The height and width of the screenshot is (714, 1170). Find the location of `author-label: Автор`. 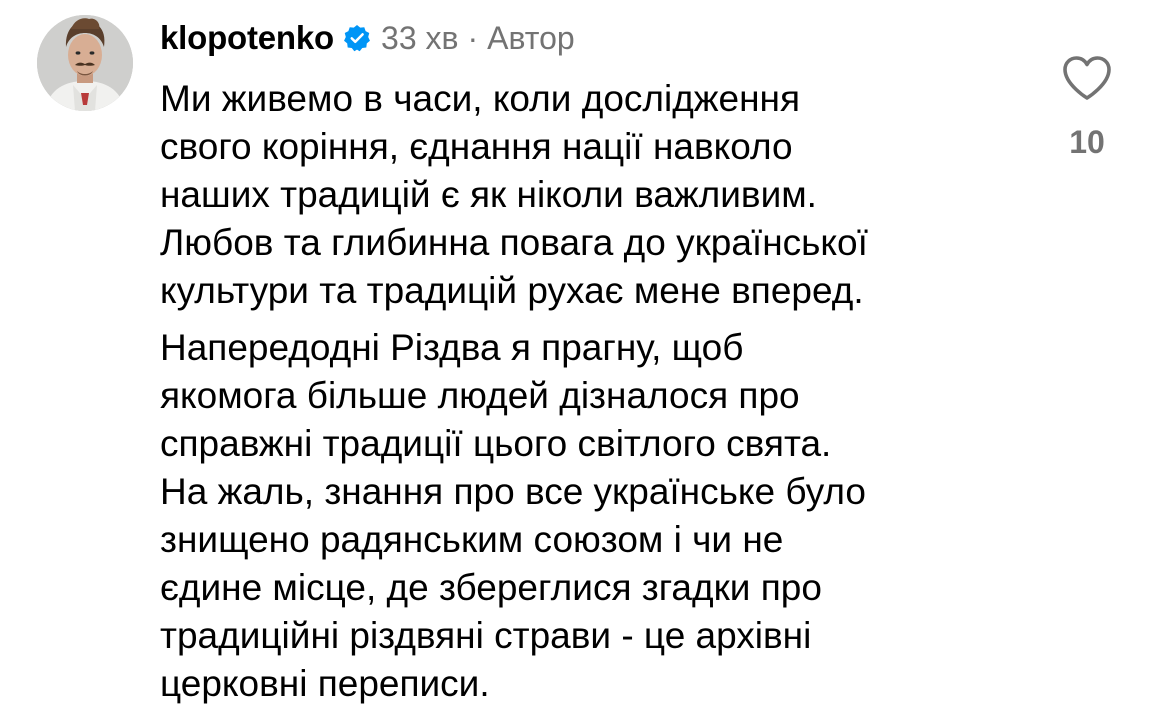

author-label: Автор is located at coordinates (531, 37).